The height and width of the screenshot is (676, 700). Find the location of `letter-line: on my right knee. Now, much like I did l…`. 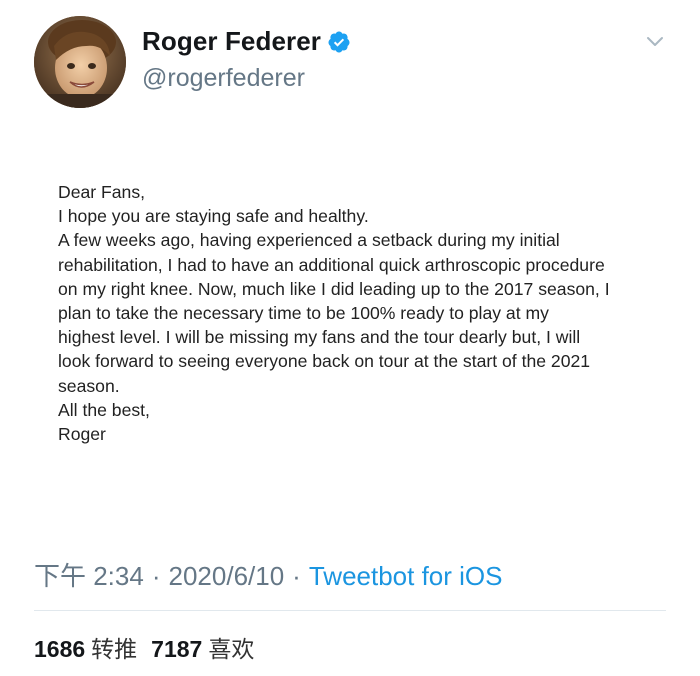

letter-line: on my right knee. Now, much like I did l… is located at coordinates (334, 288).